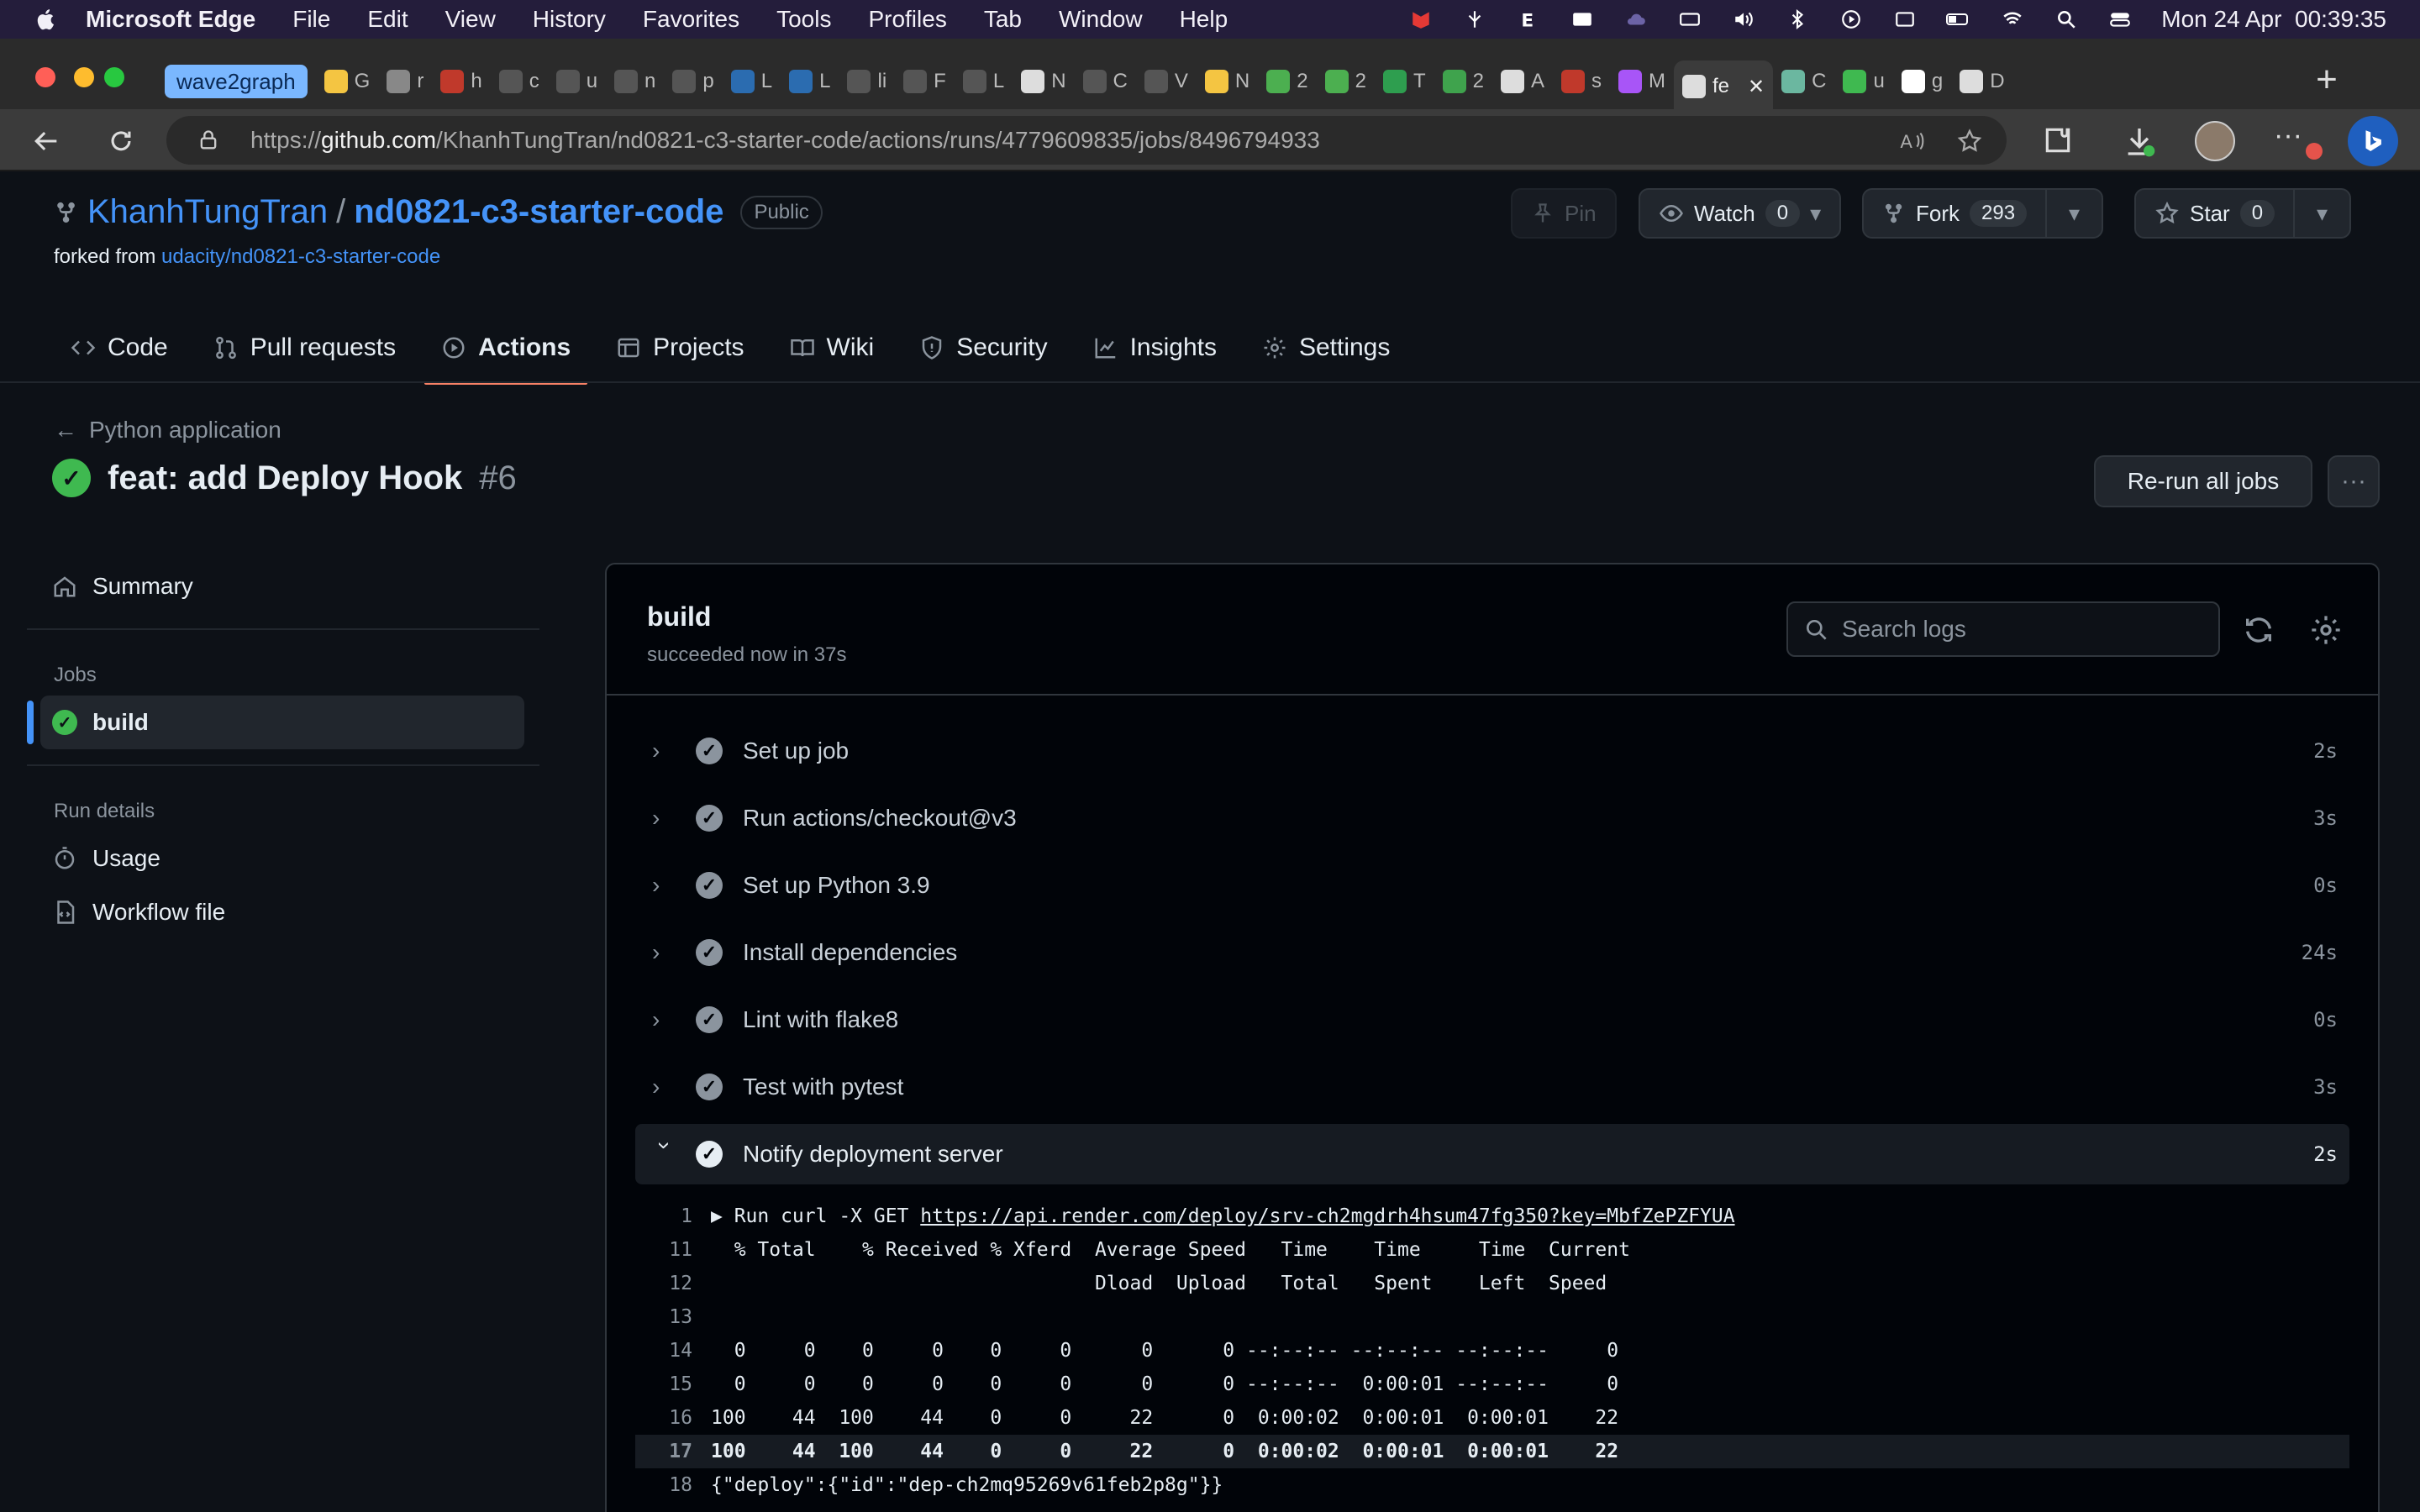 The height and width of the screenshot is (1512, 2420). What do you see at coordinates (1852, 19) in the screenshot?
I see `play-status-icon` at bounding box center [1852, 19].